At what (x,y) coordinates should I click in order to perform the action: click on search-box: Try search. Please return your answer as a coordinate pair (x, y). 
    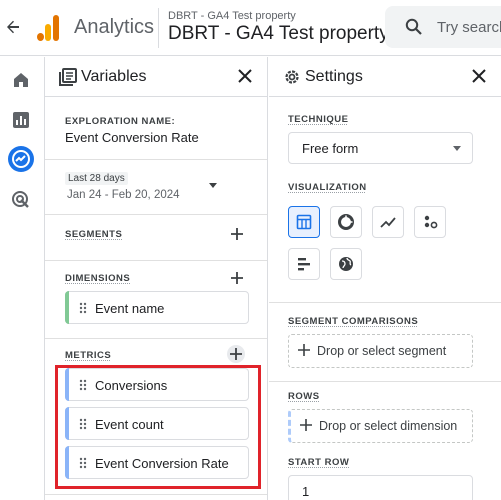
    Looking at the image, I should click on (443, 27).